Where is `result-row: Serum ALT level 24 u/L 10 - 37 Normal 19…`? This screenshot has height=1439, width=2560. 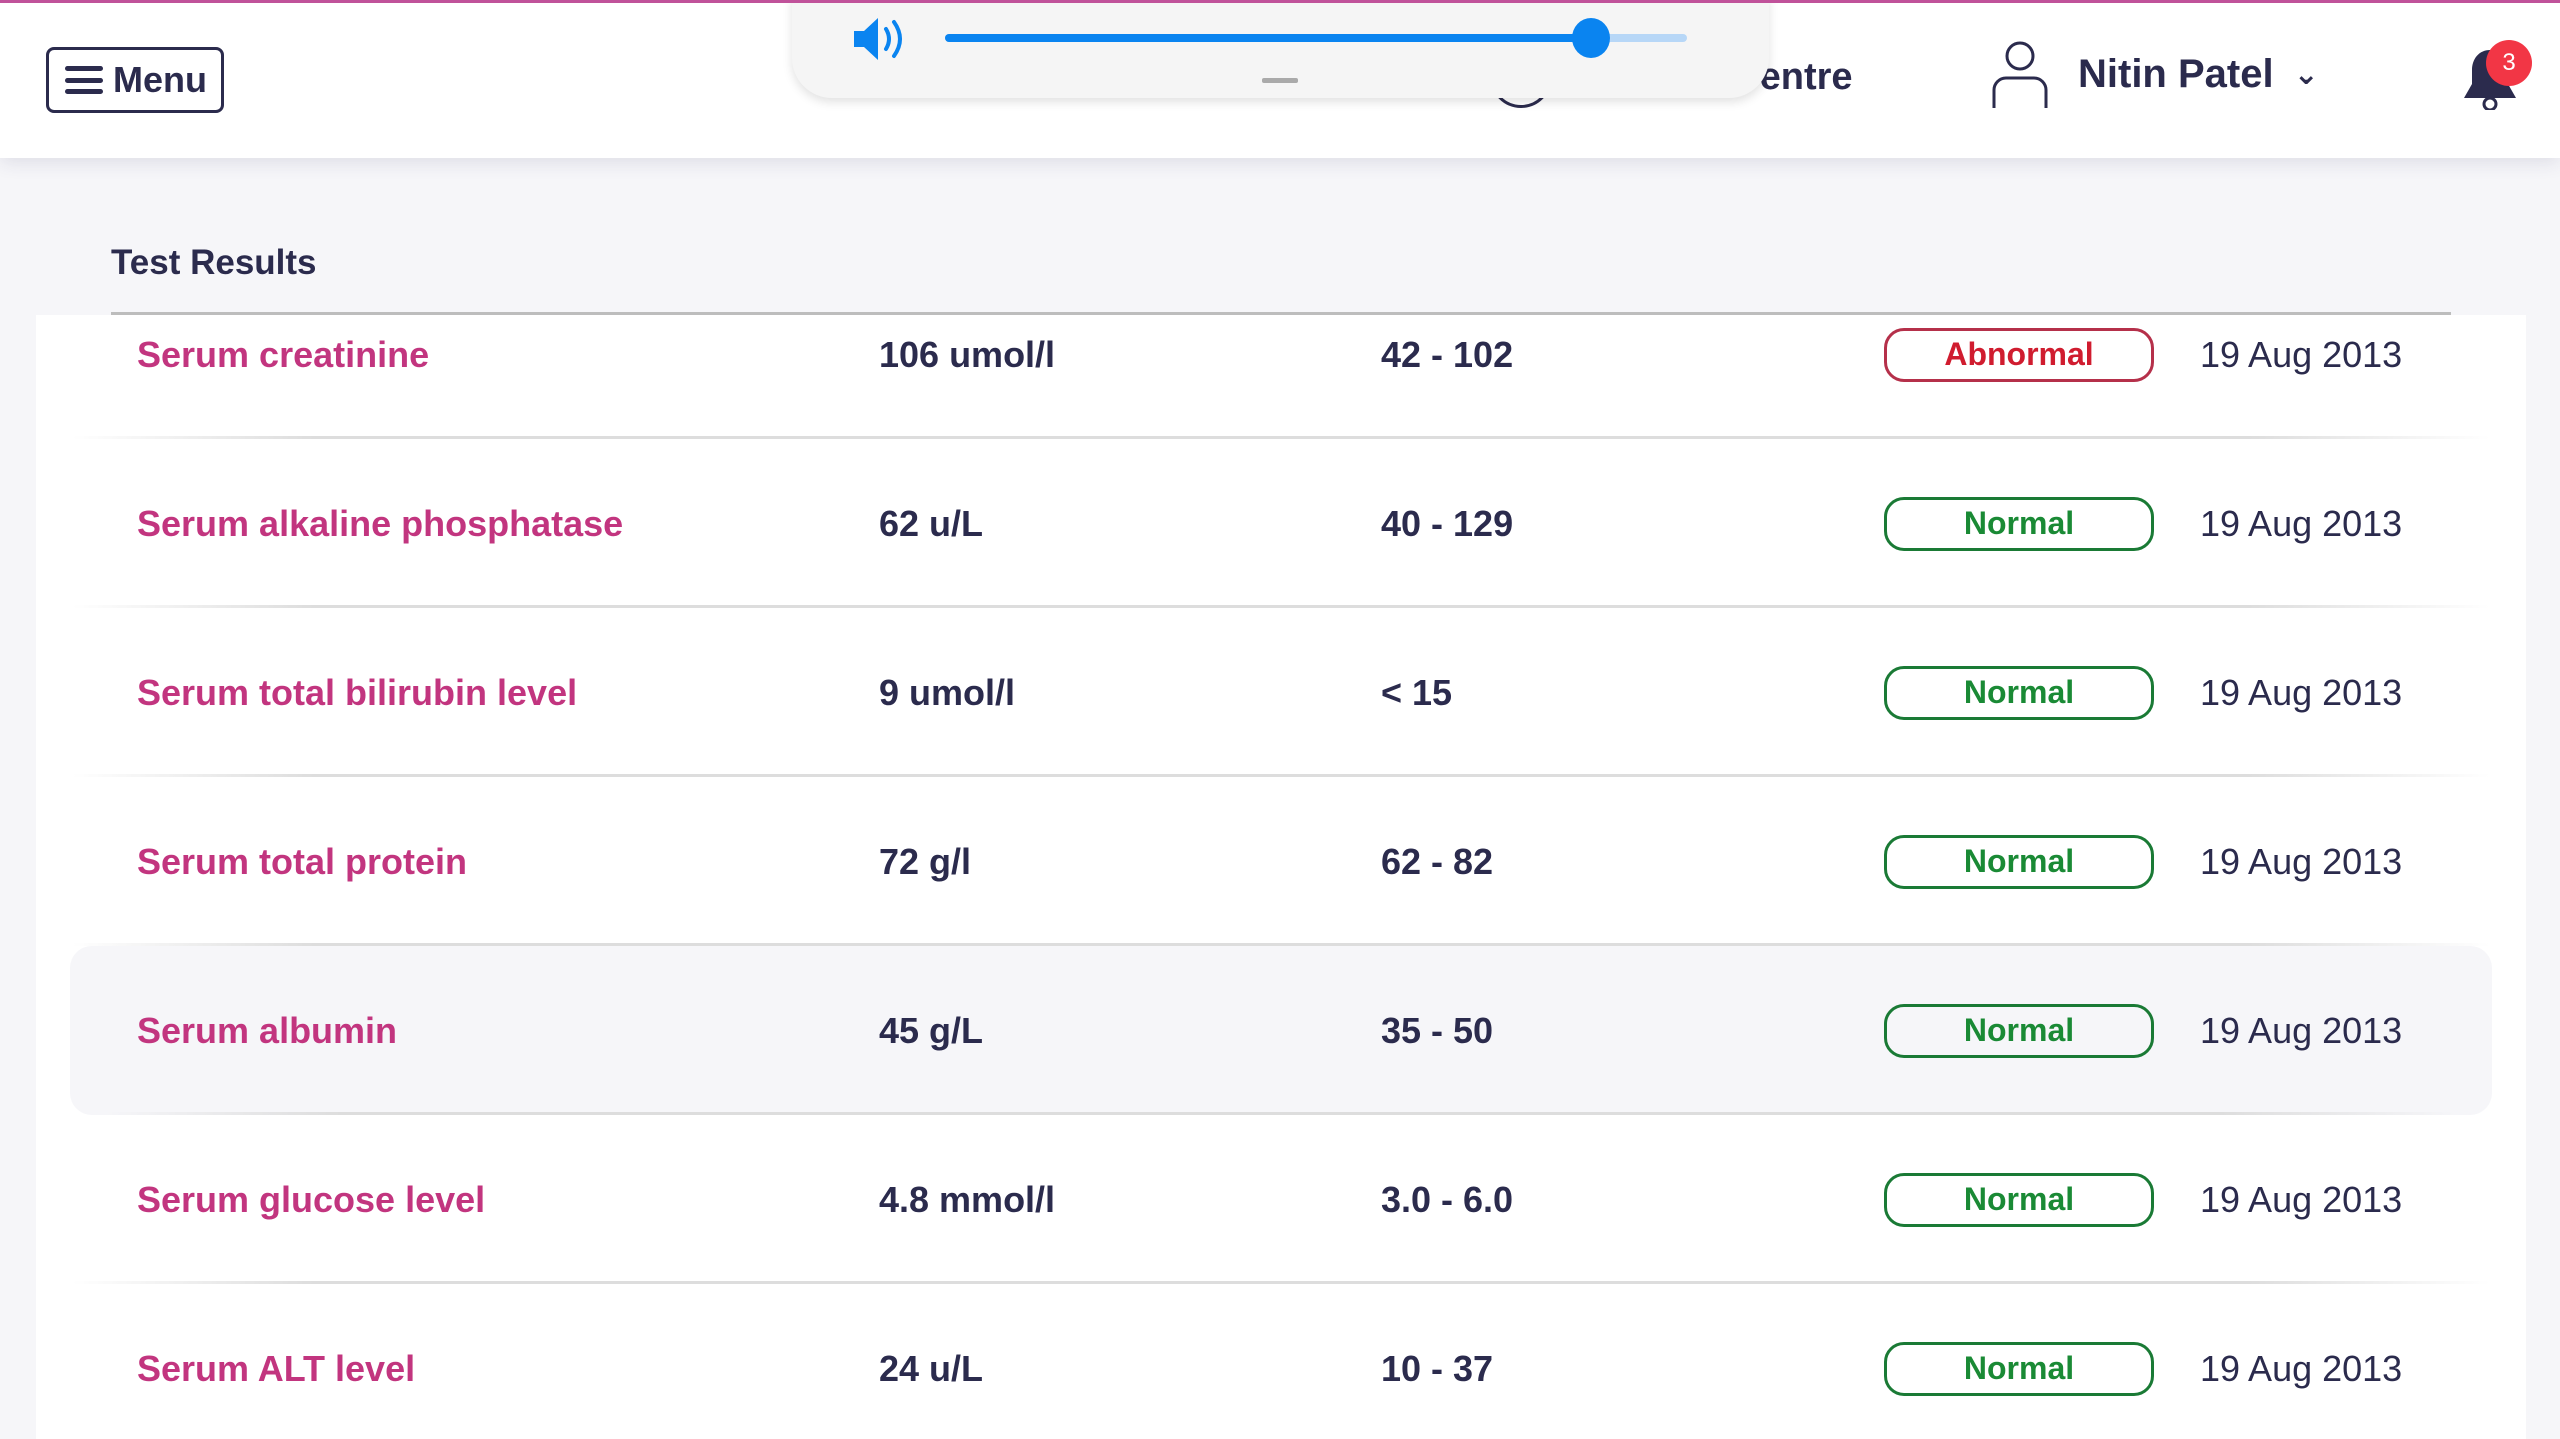 result-row: Serum ALT level 24 u/L 10 - 37 Normal 19… is located at coordinates (1281, 1361).